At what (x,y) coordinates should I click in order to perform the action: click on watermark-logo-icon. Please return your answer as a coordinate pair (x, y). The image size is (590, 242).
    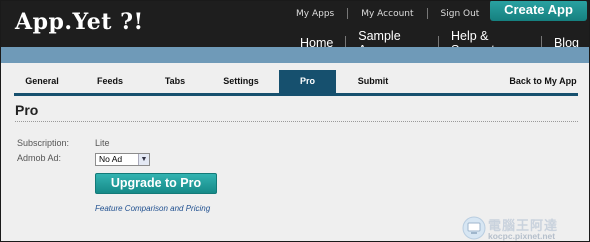
    Looking at the image, I should click on (474, 228).